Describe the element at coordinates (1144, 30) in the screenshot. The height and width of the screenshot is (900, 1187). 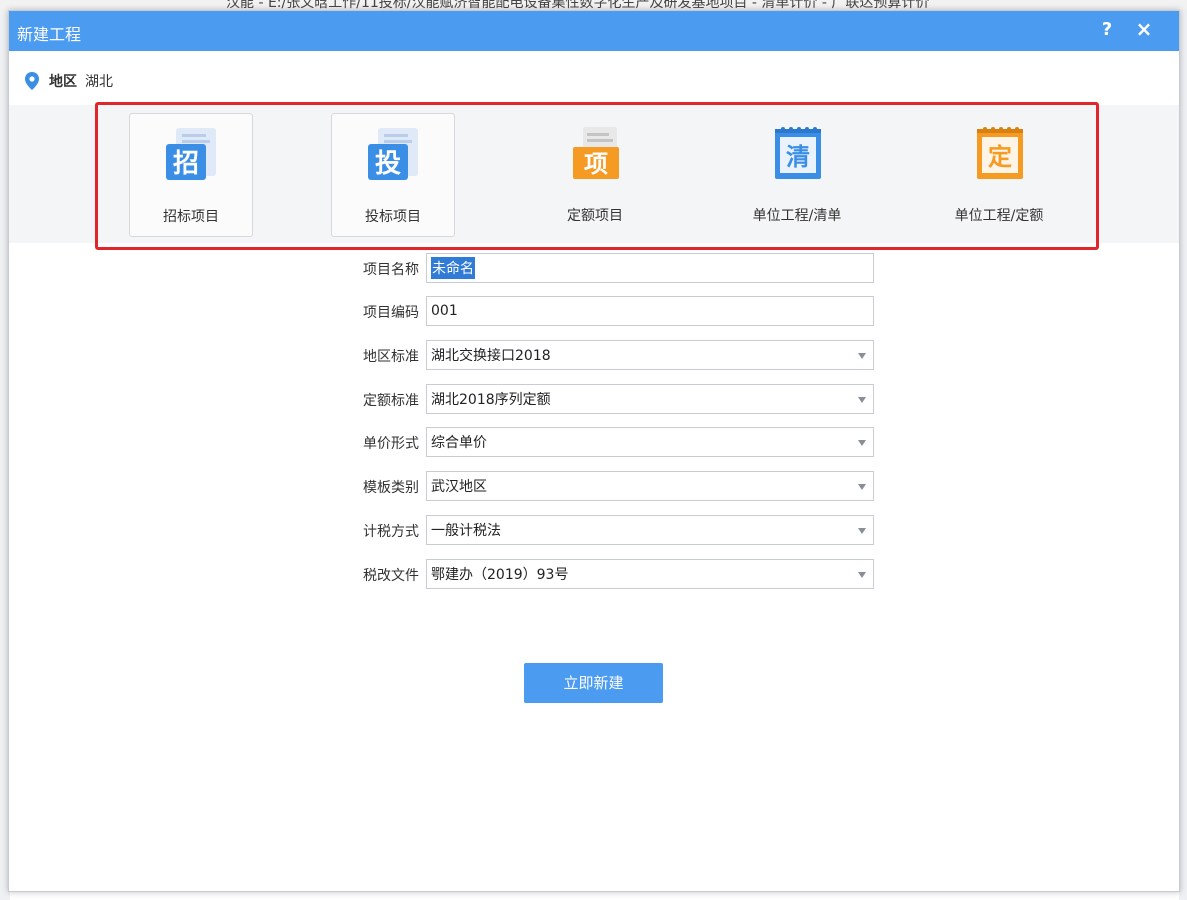
I see `close-button: ×` at that location.